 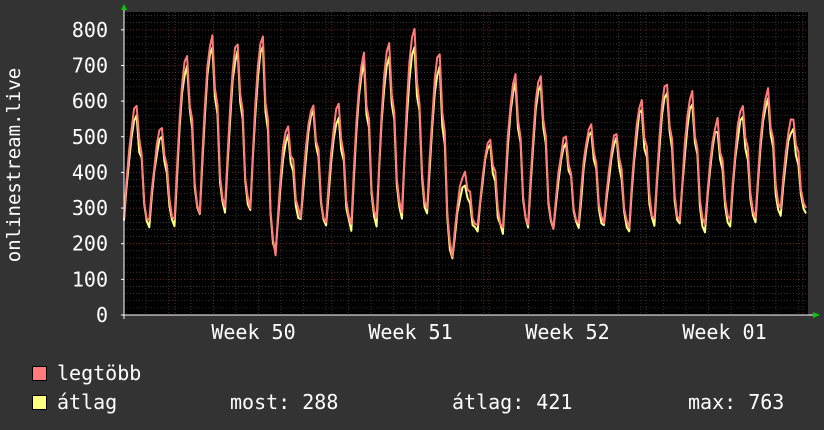 What do you see at coordinates (90, 244) in the screenshot?
I see `y-tick-label: 200` at bounding box center [90, 244].